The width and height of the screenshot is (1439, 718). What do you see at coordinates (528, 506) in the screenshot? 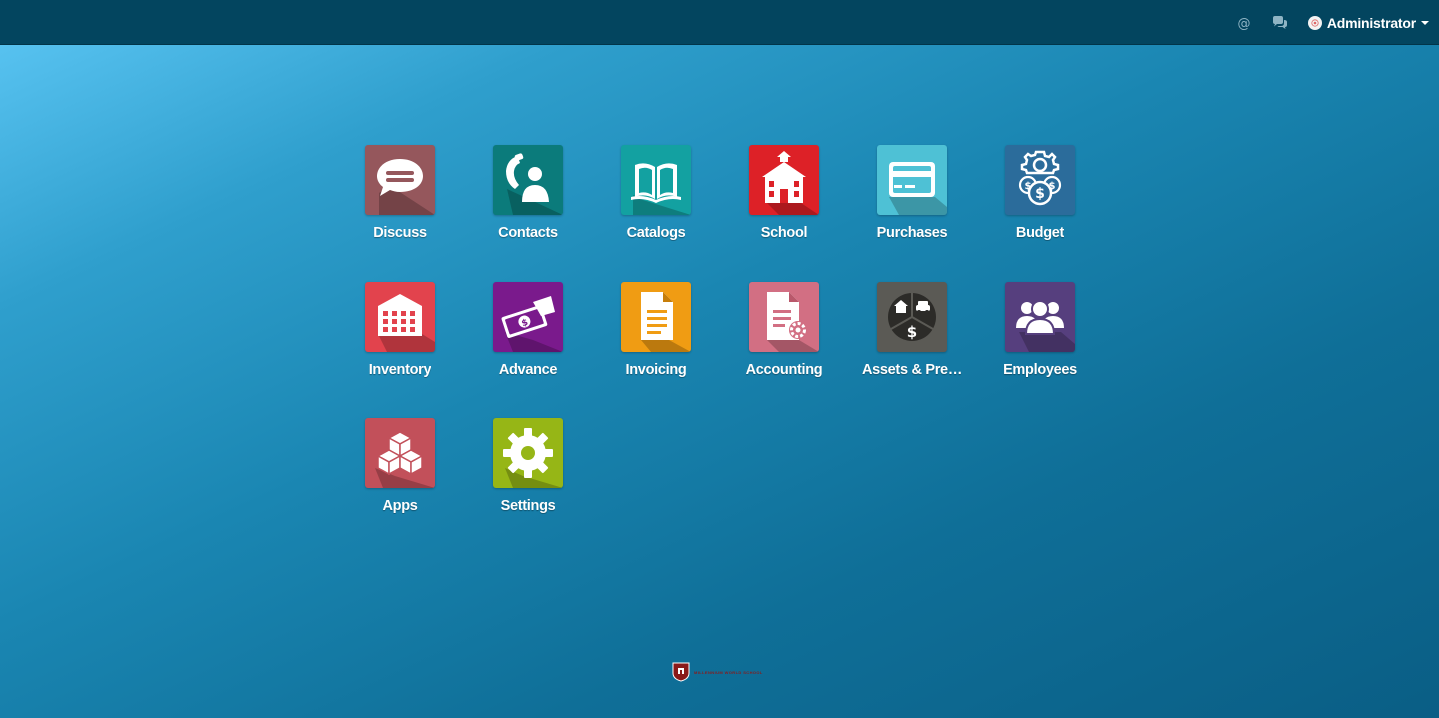
I see `app-label: Settings` at bounding box center [528, 506].